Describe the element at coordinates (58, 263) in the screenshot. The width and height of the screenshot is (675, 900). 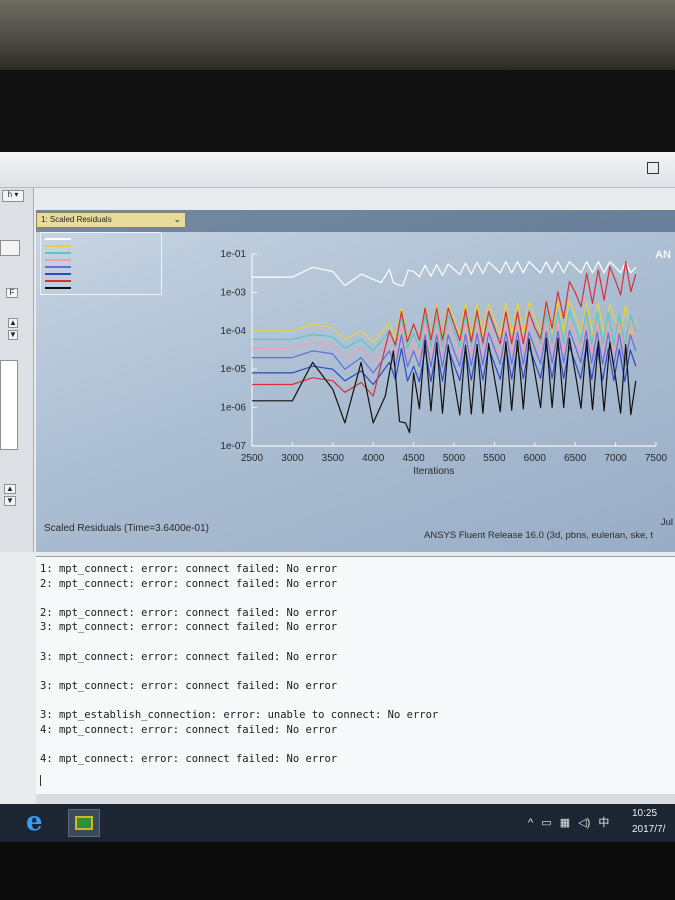
I see `legend-swatches` at that location.